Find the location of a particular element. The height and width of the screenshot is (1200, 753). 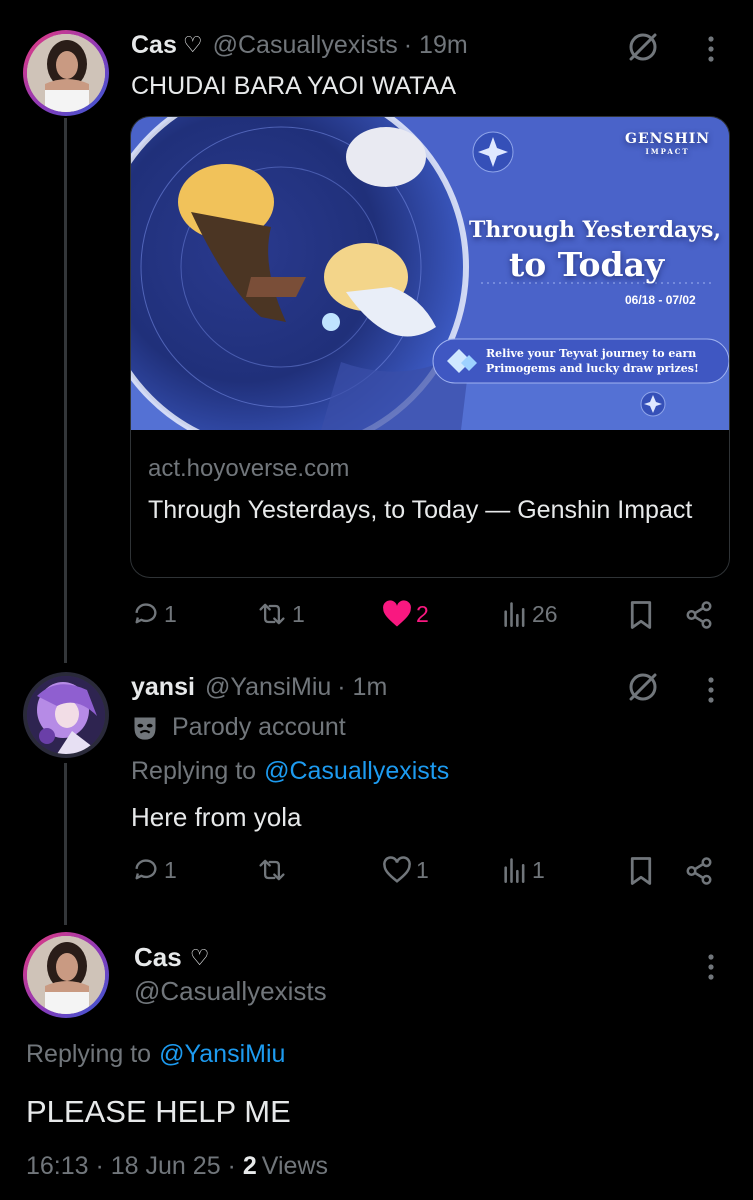

views-button: 26 is located at coordinates (530, 614).